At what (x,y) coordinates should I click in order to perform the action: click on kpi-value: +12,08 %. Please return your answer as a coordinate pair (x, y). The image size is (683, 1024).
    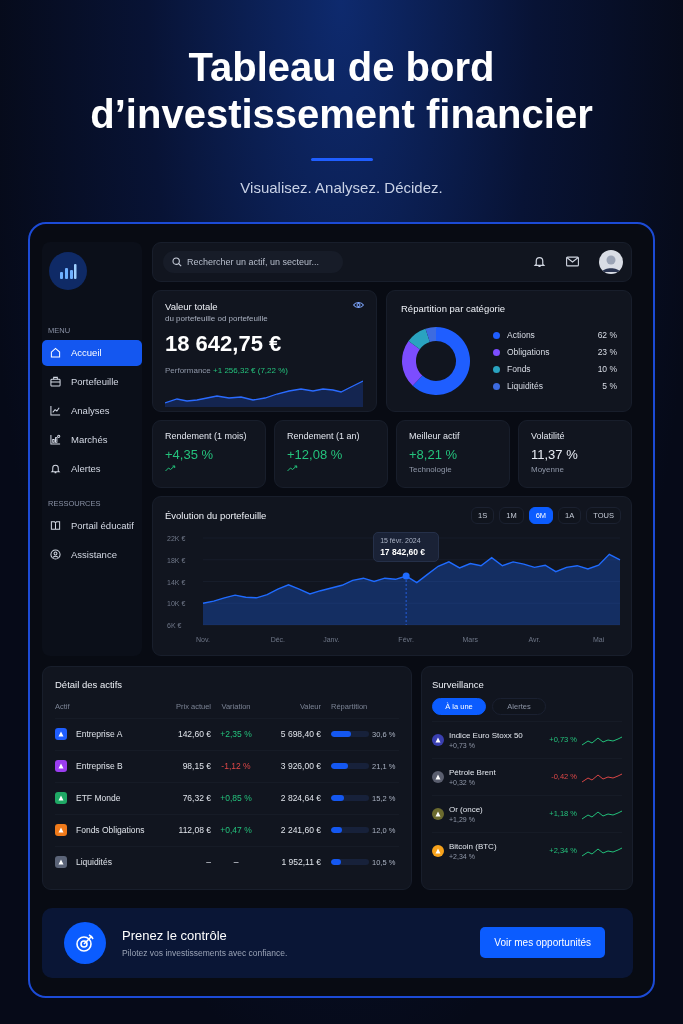
    Looking at the image, I should click on (315, 454).